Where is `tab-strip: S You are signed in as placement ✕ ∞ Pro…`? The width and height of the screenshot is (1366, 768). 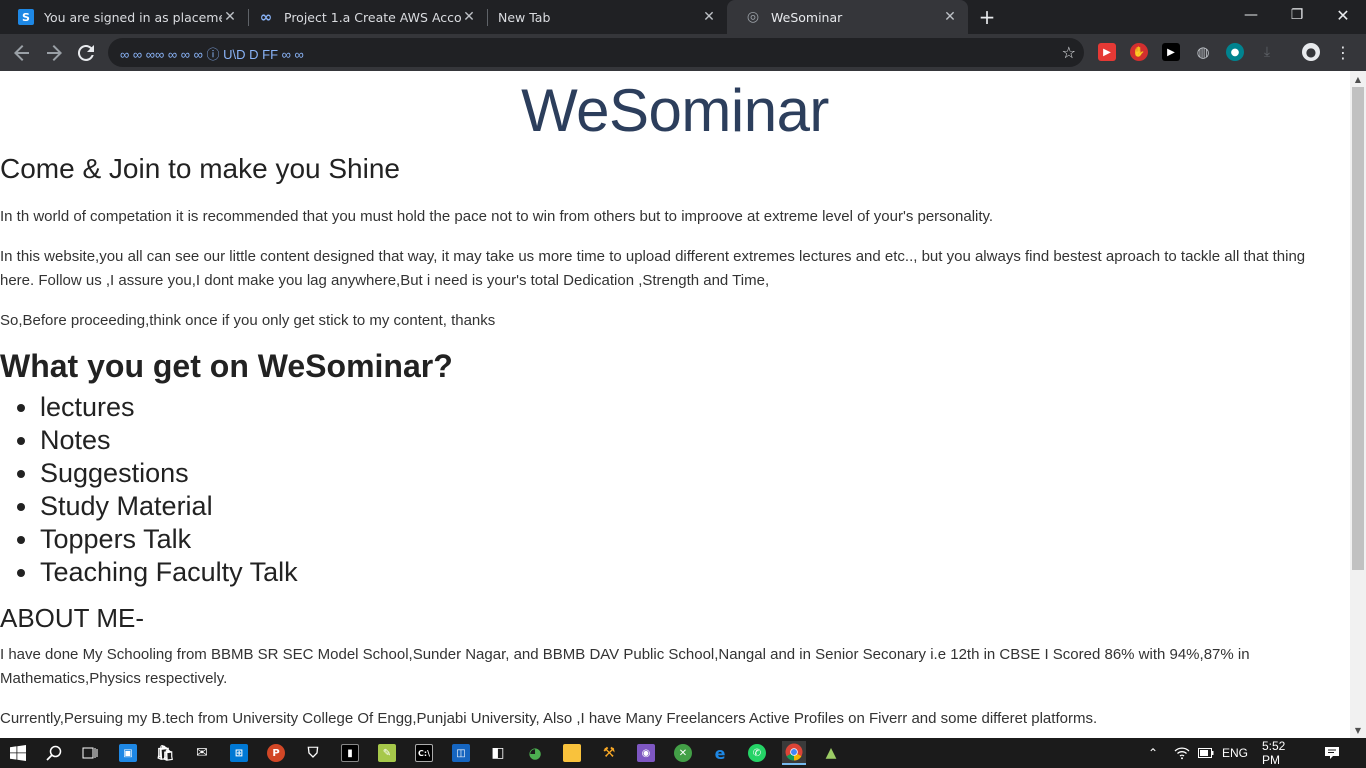
tab-strip: S You are signed in as placement ✕ ∞ Pro… is located at coordinates (683, 17).